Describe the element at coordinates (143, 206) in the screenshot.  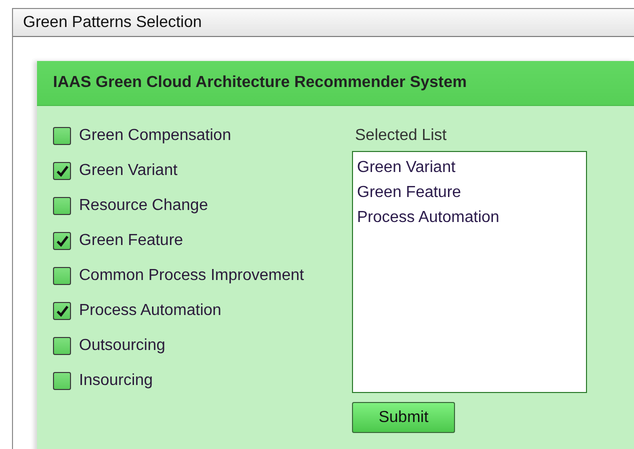
I see `checkbox-label: Resource Change` at that location.